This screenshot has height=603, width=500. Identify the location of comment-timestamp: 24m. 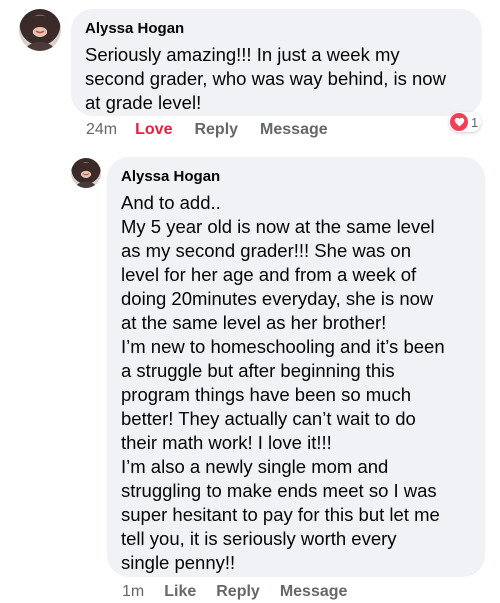
(101, 130).